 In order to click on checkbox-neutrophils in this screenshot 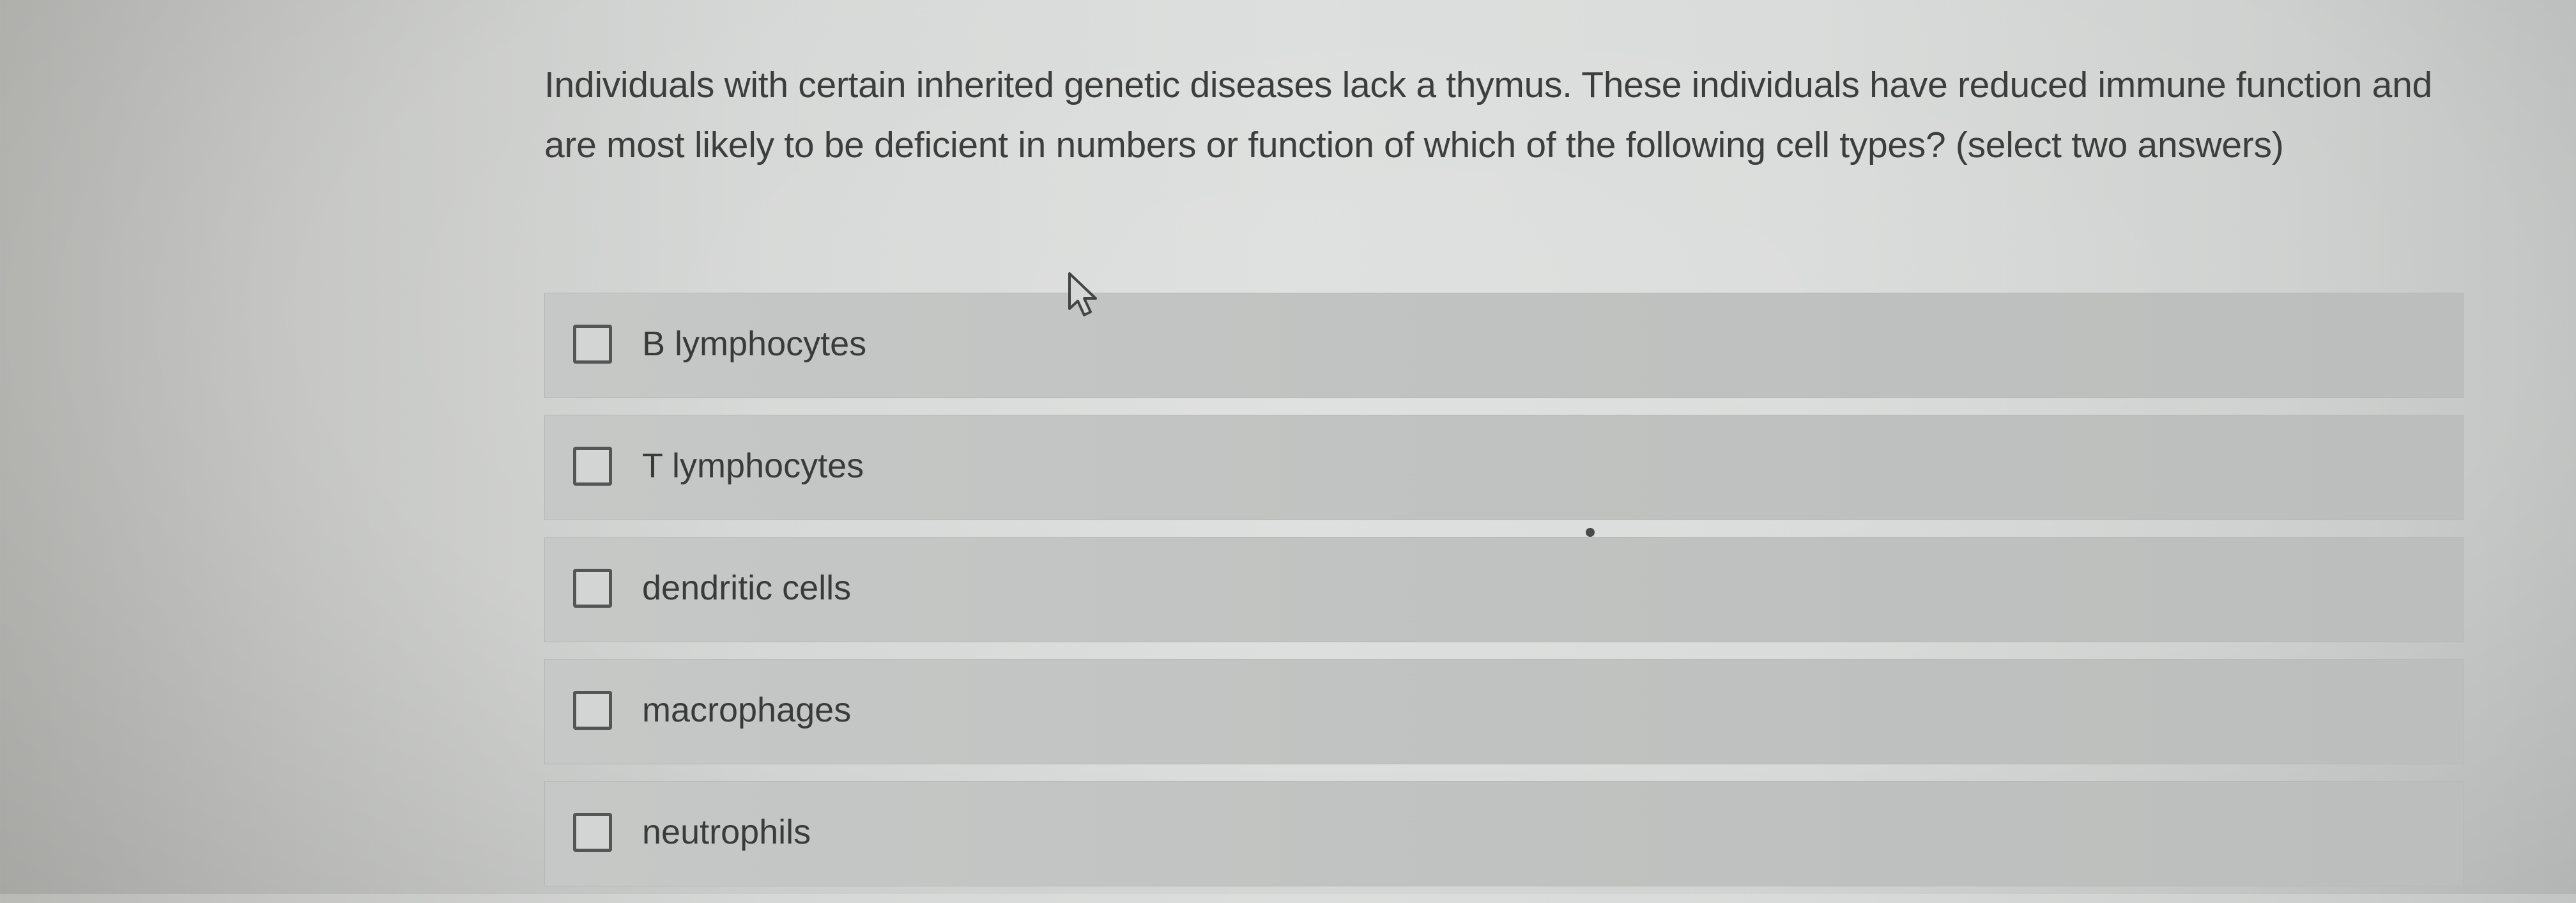, I will do `click(592, 832)`.